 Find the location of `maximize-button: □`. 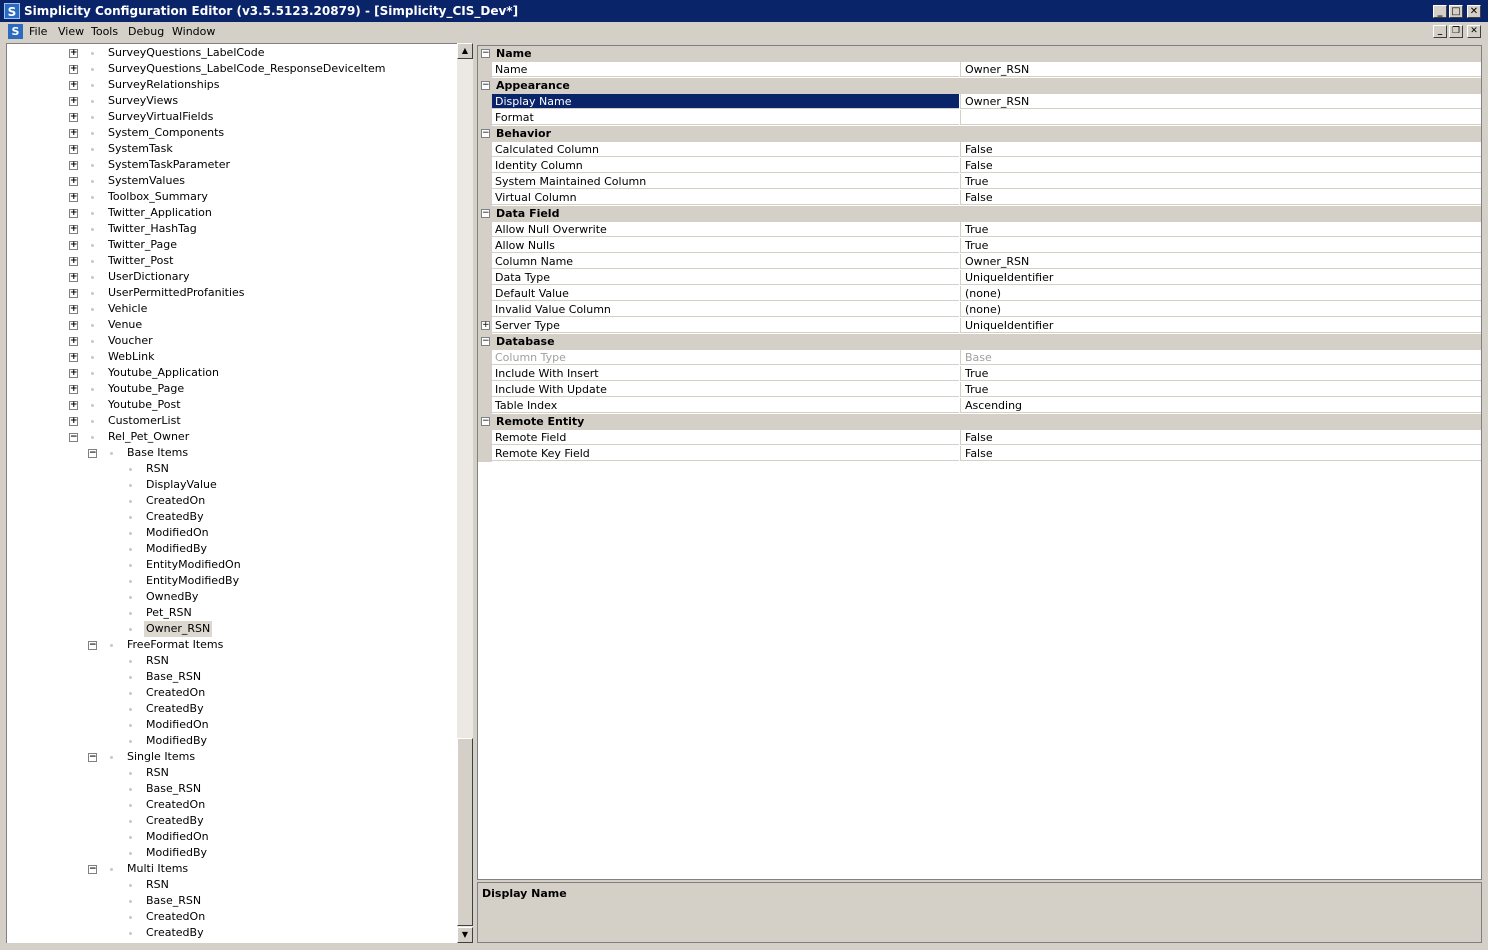

maximize-button: □ is located at coordinates (1456, 11).